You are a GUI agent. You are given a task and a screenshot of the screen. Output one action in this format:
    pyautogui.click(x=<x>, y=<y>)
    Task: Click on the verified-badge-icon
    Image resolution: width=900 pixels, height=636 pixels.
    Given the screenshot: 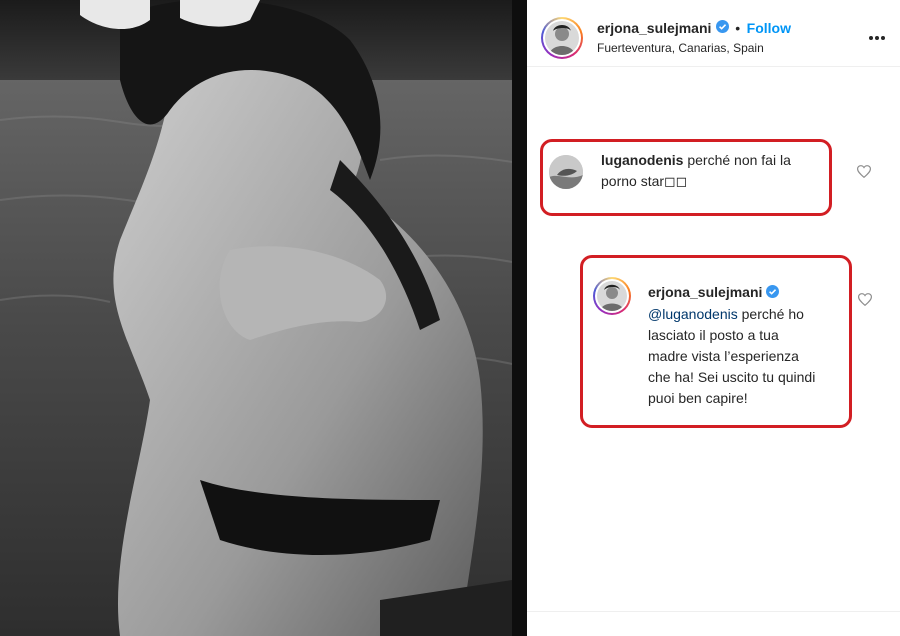 What is the action you would take?
    pyautogui.click(x=722, y=29)
    